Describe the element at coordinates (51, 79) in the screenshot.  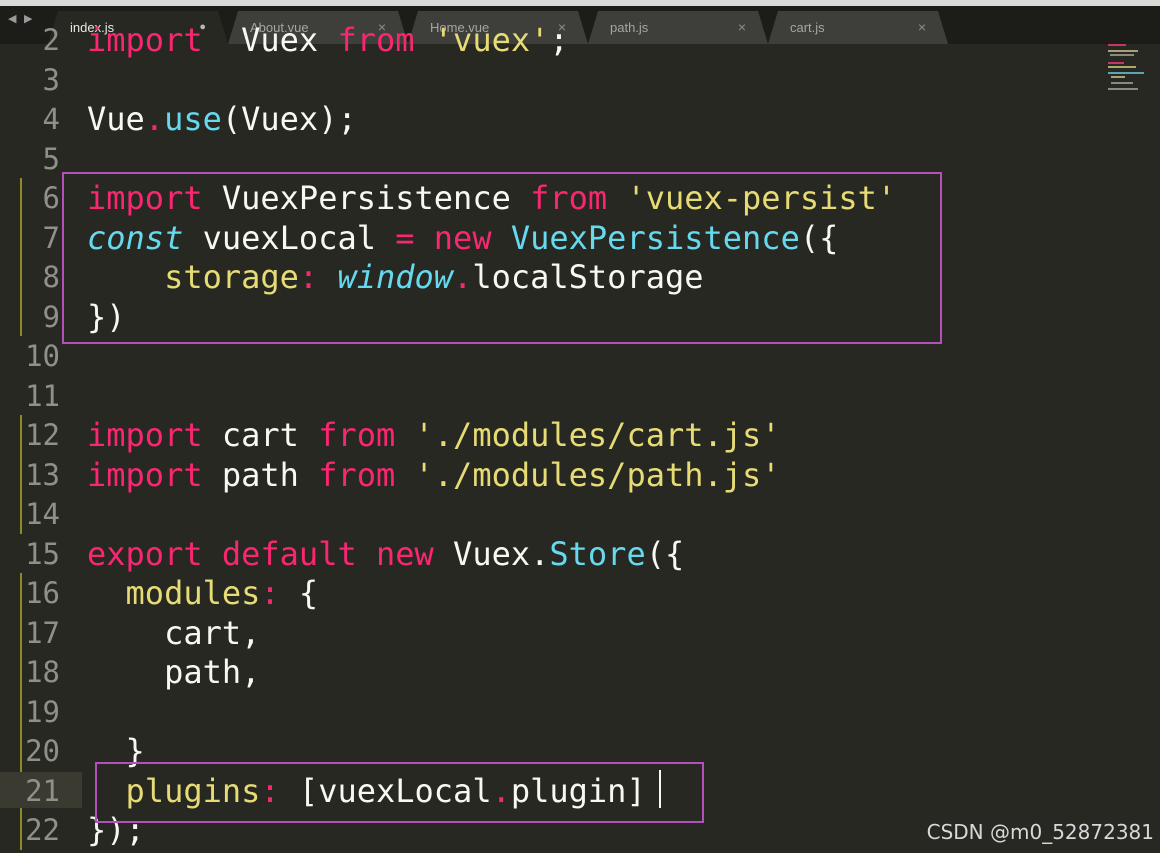
I see `line-number: 3` at that location.